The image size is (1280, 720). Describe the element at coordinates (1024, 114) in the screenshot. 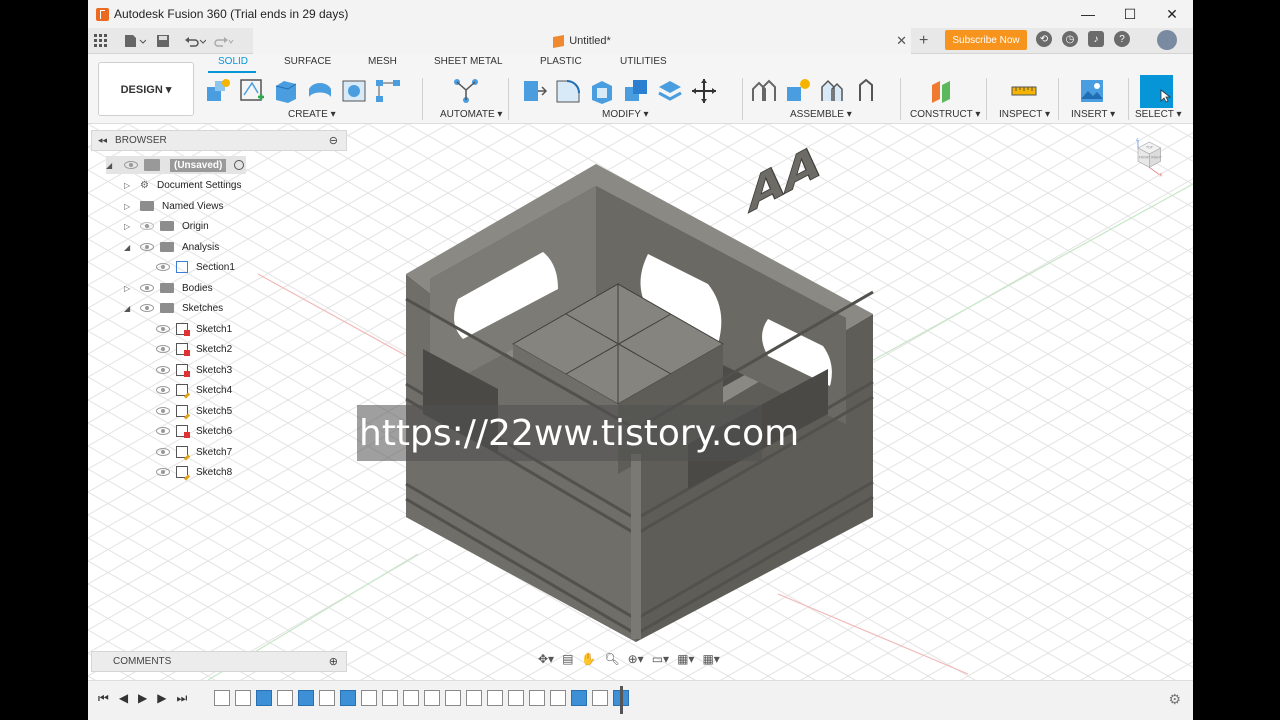

I see `inspect-group-label: INSPECT ▾` at that location.